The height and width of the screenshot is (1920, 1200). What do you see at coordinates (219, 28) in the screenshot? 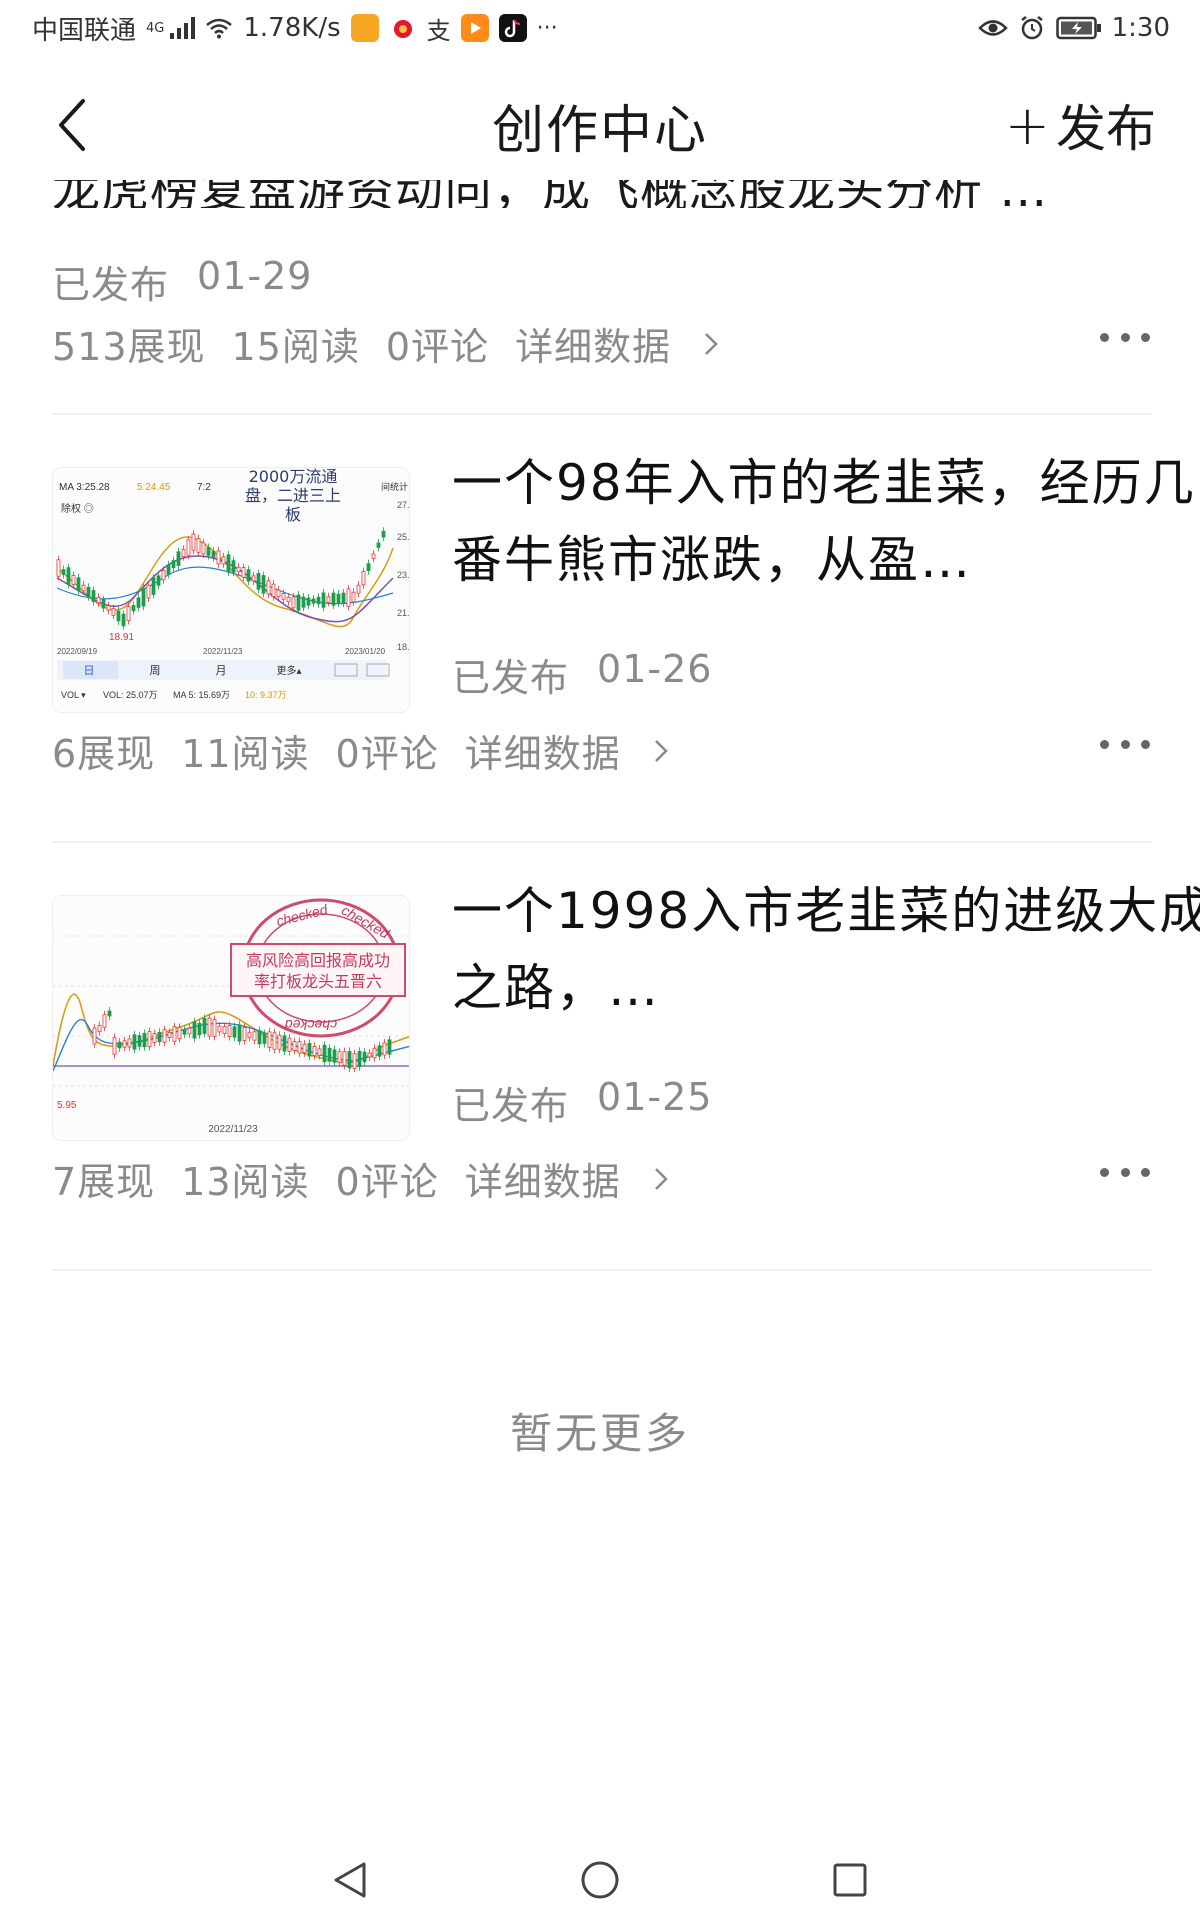
I see `wifi-icon` at bounding box center [219, 28].